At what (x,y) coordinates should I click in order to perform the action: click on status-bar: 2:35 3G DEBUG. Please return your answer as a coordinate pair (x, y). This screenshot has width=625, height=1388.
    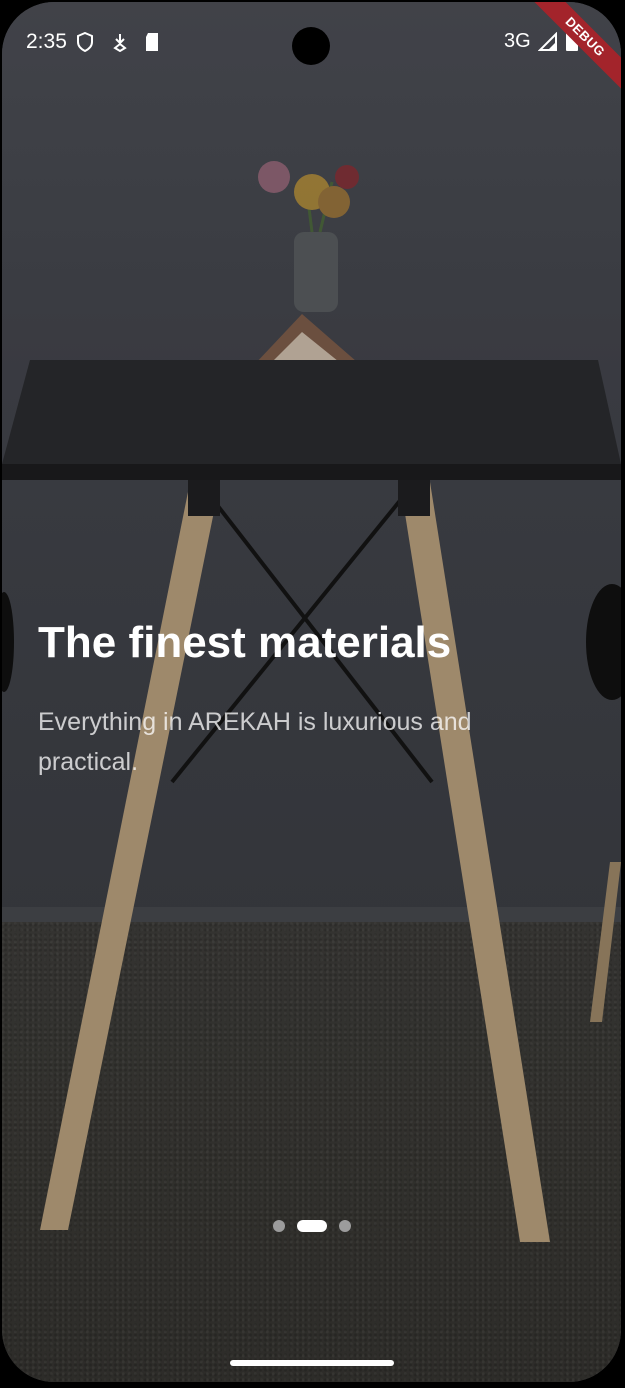
    Looking at the image, I should click on (311, 48).